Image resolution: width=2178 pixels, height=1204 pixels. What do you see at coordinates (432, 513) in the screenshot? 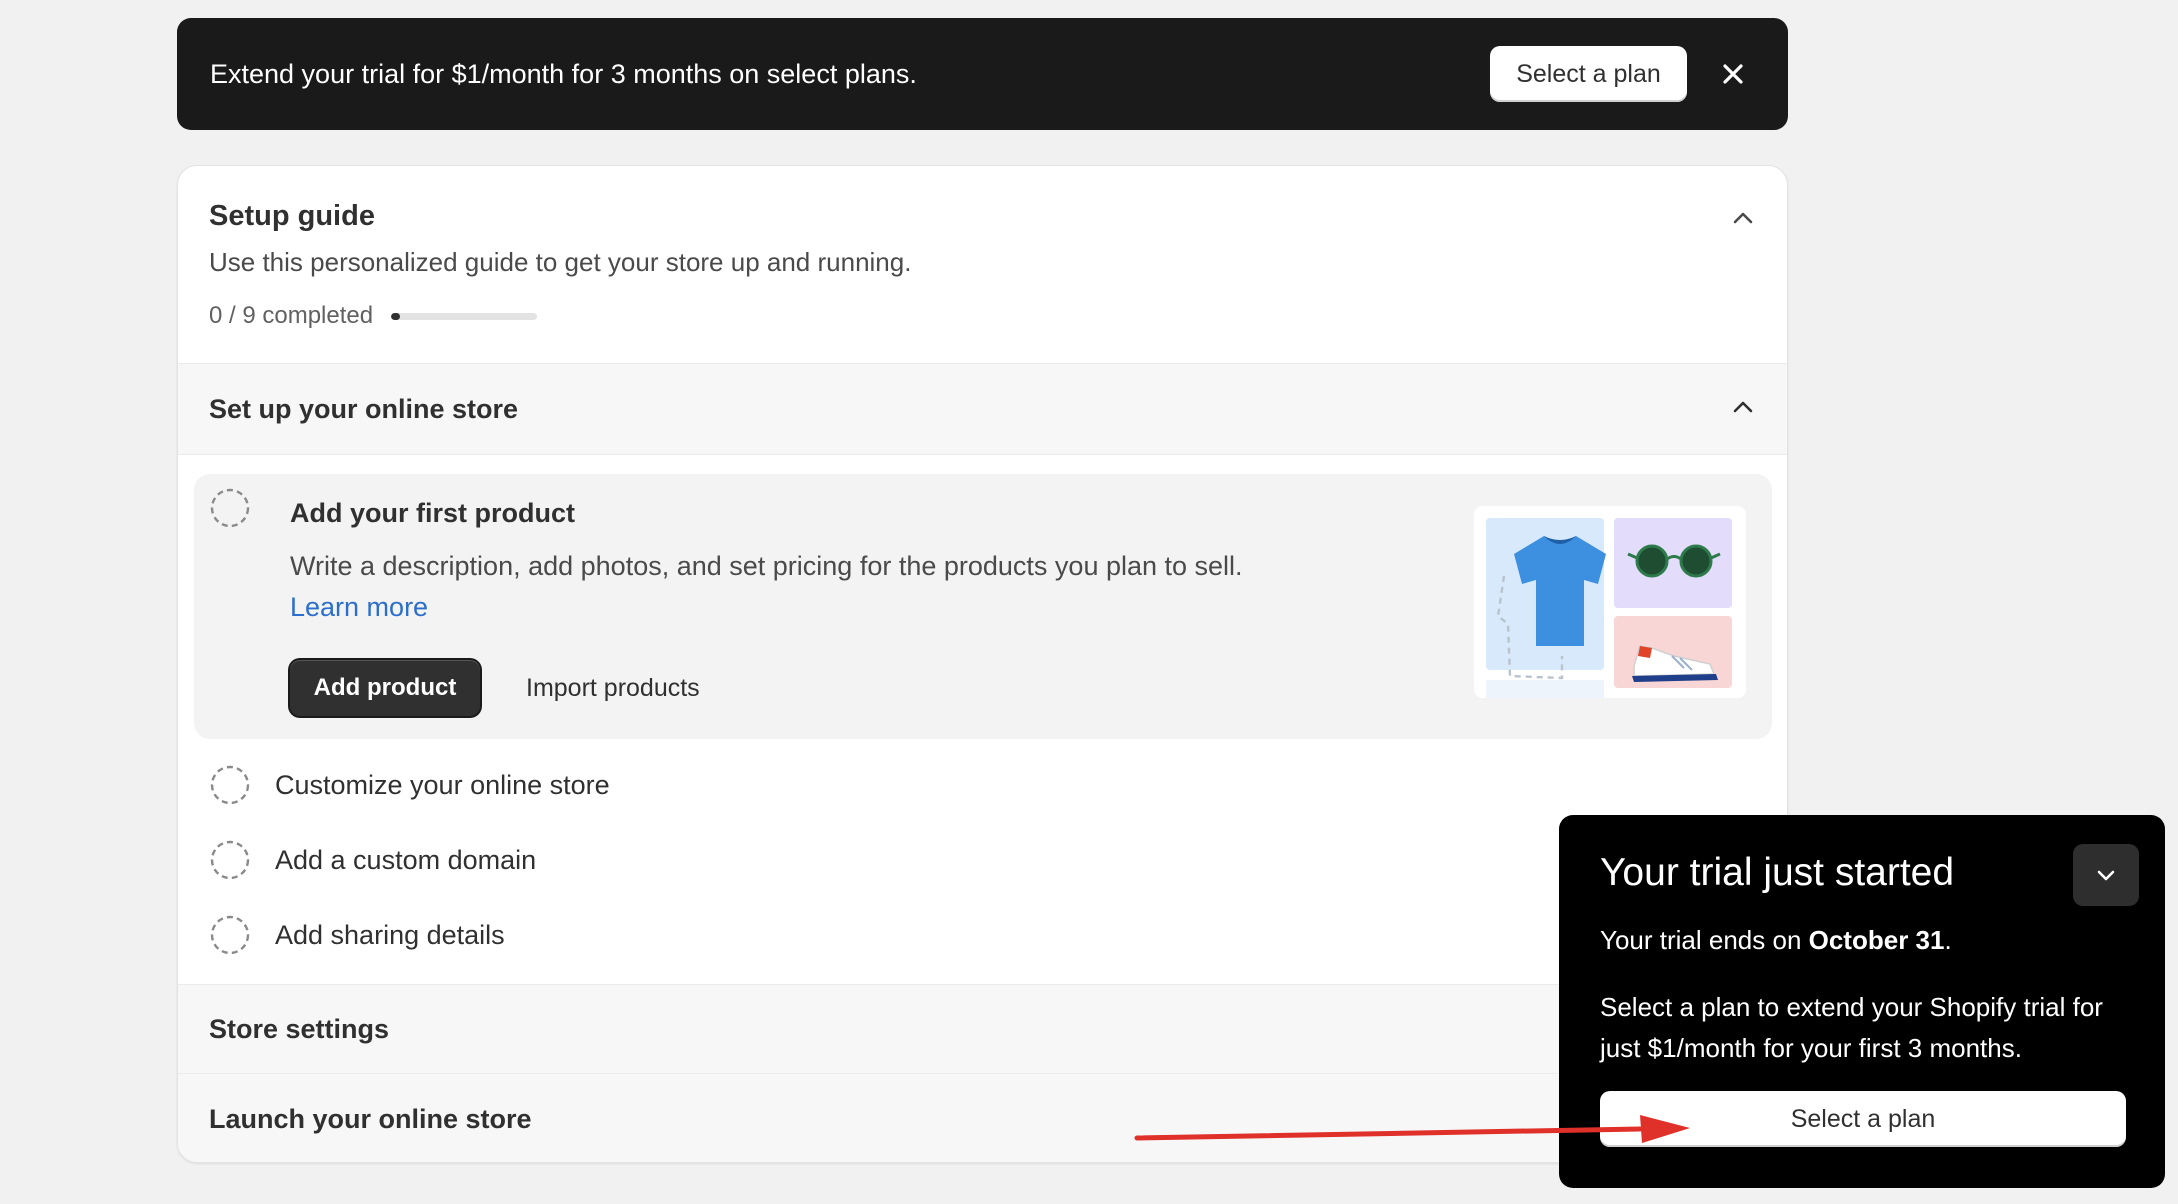
I see `task-title: Add your first product` at bounding box center [432, 513].